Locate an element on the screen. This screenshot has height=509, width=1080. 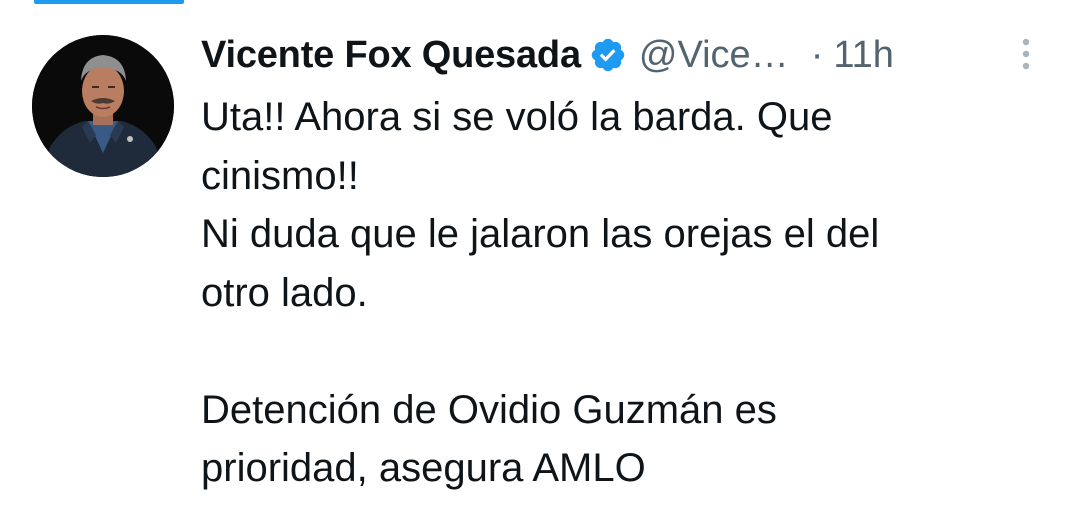
avatar is located at coordinates (103, 106).